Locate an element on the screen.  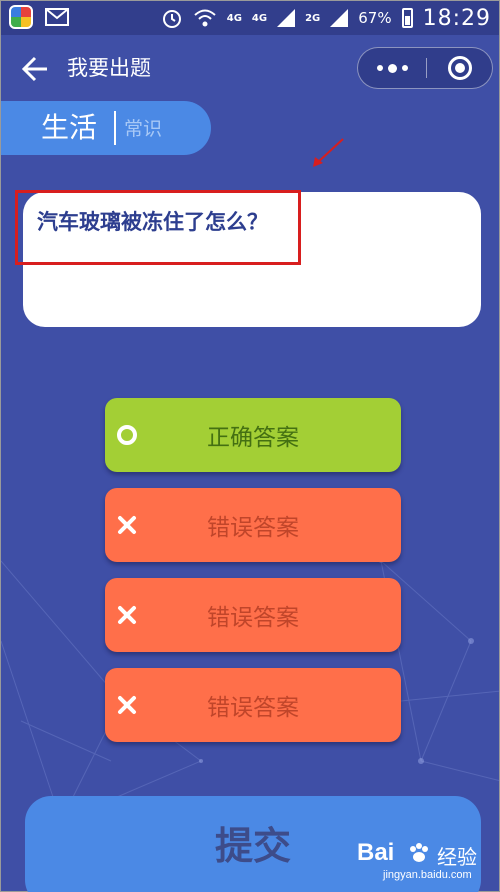
annotation-arrow-icon is located at coordinates (328, 152).